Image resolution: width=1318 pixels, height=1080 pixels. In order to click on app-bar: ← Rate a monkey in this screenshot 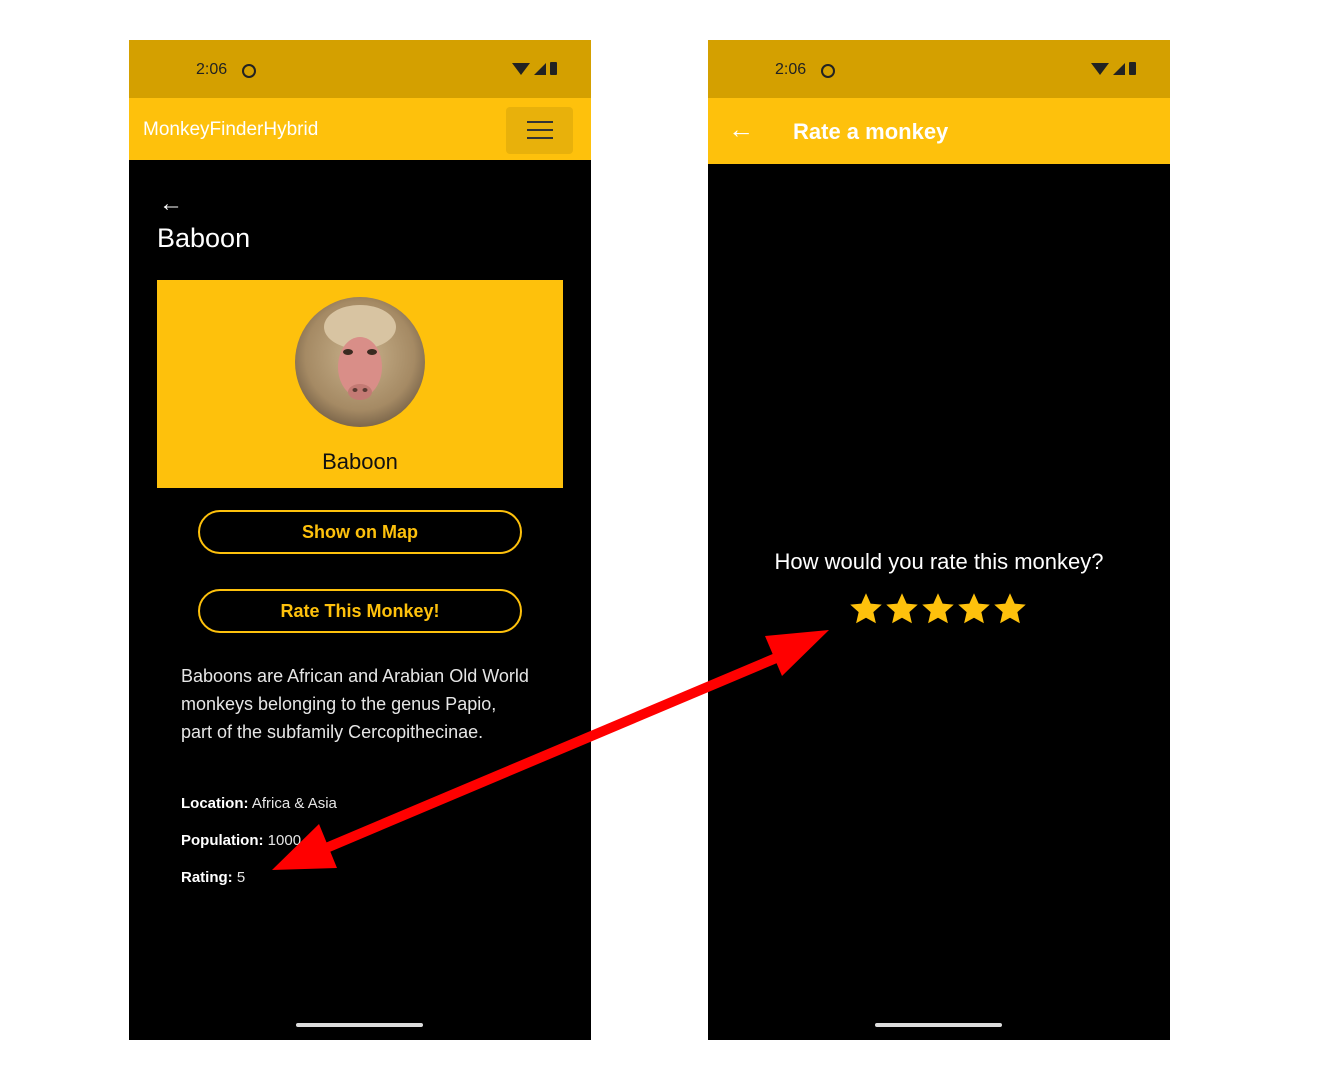, I will do `click(939, 131)`.